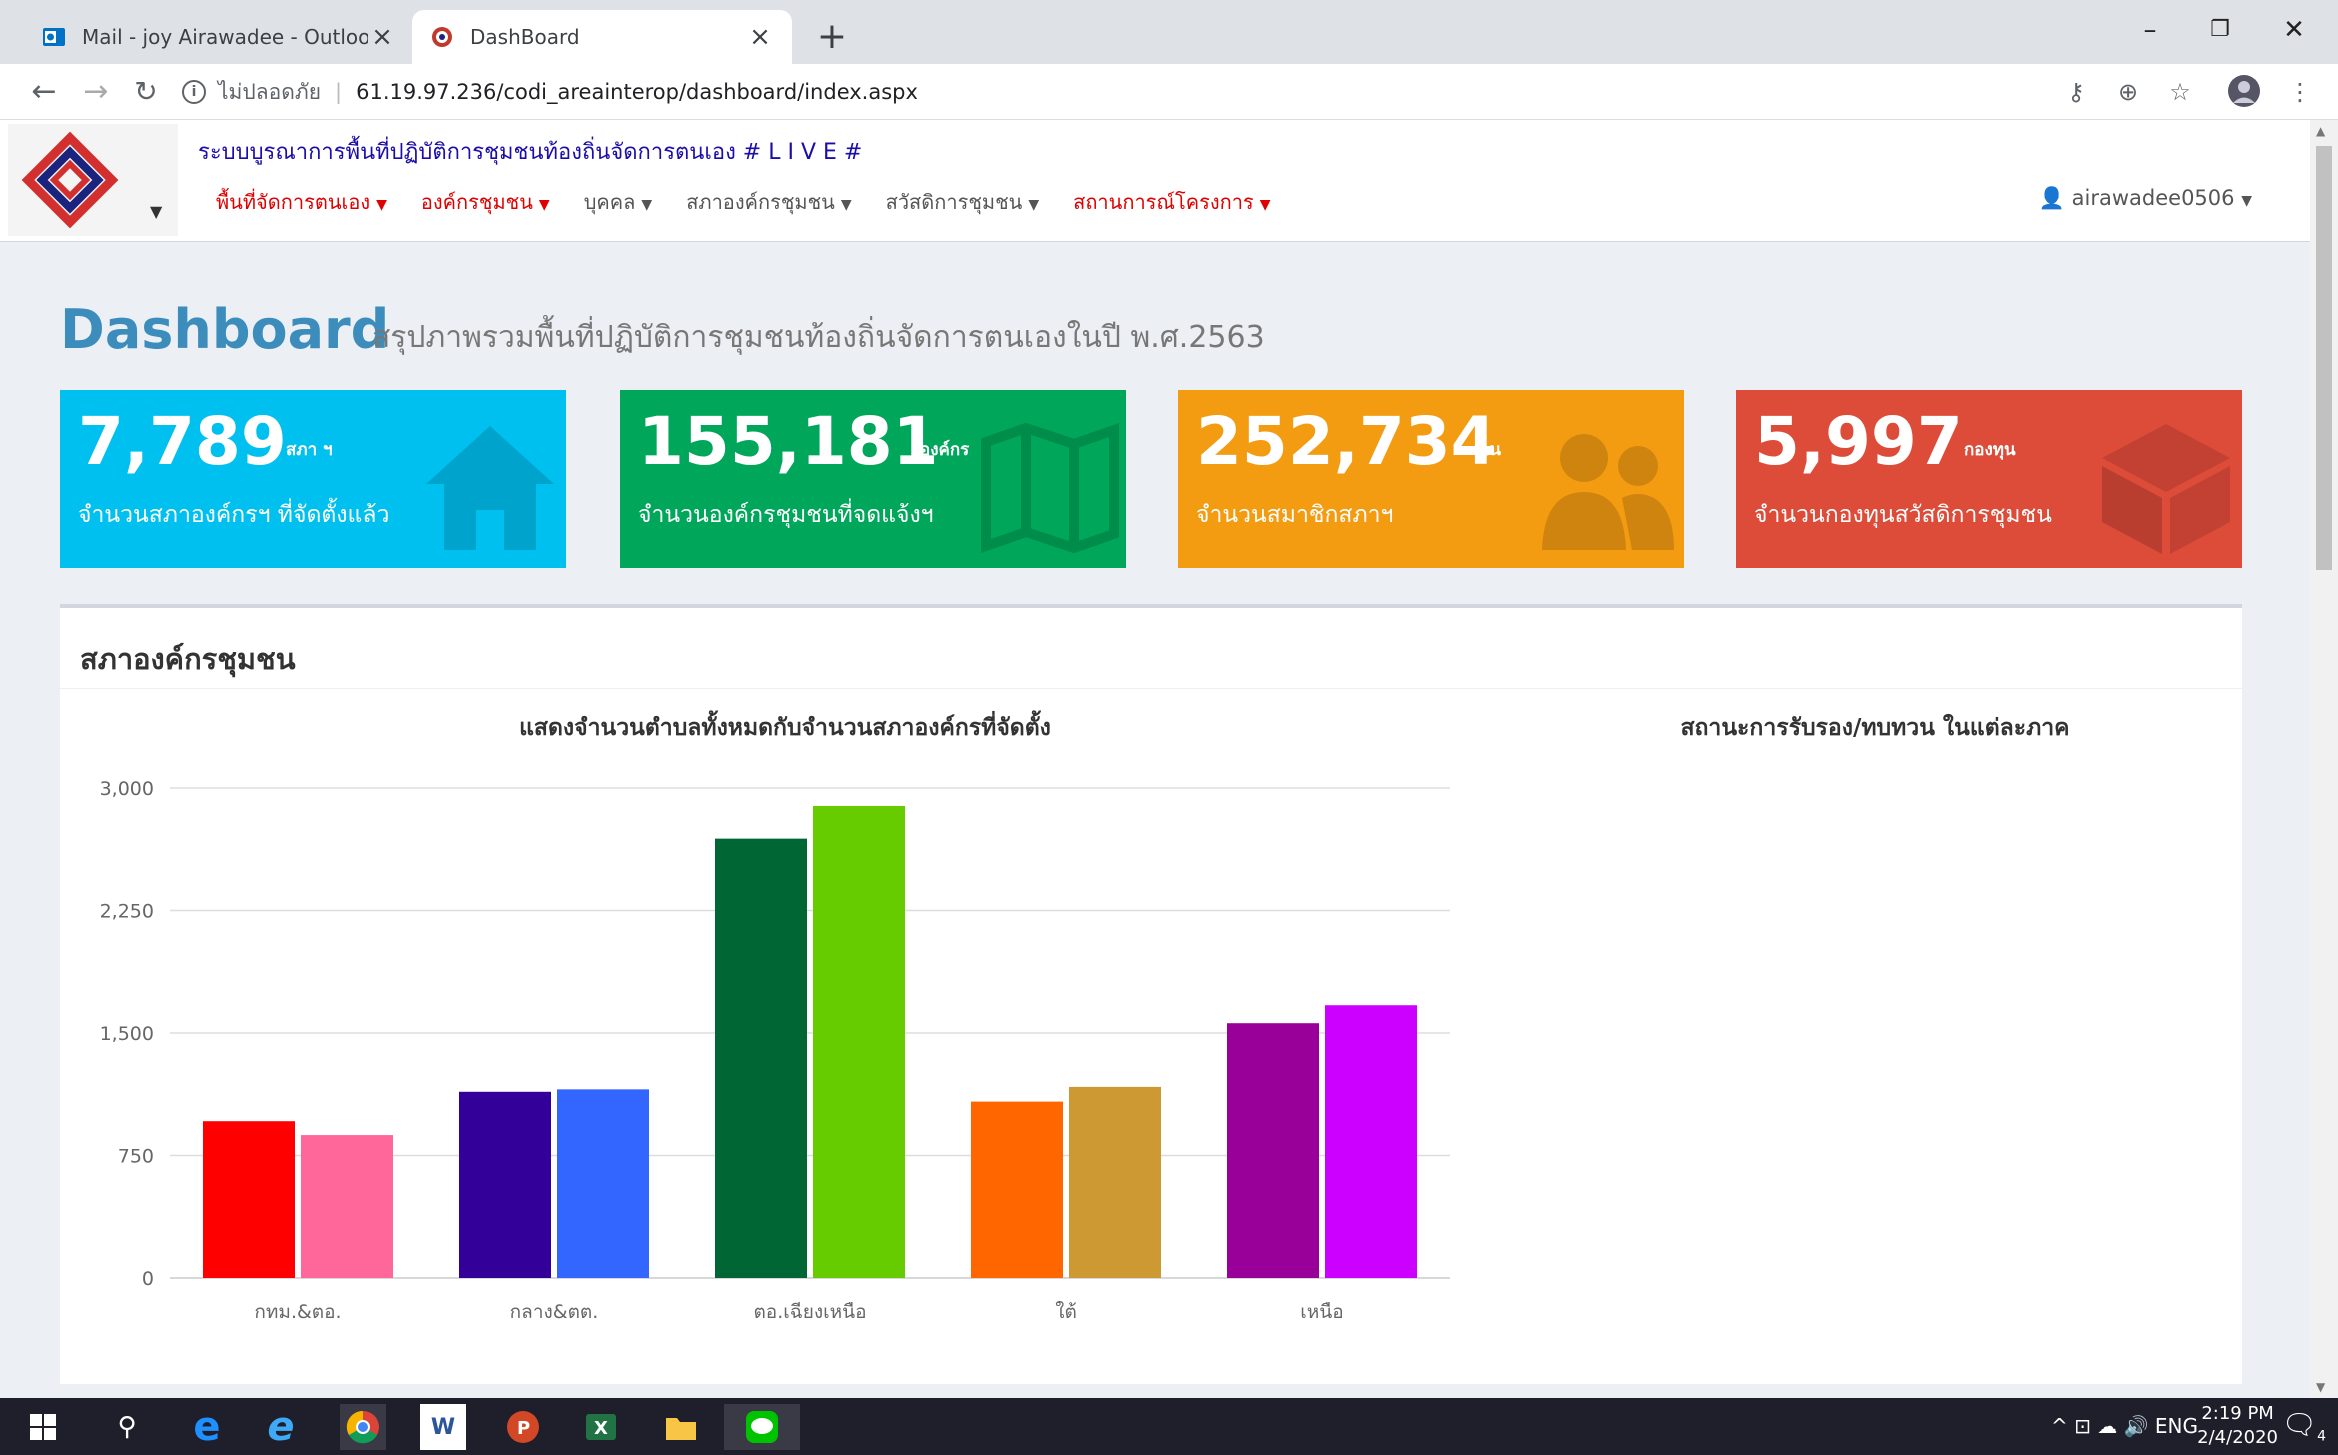 This screenshot has height=1455, width=2338. I want to click on svg-text: P, so click(523, 1428).